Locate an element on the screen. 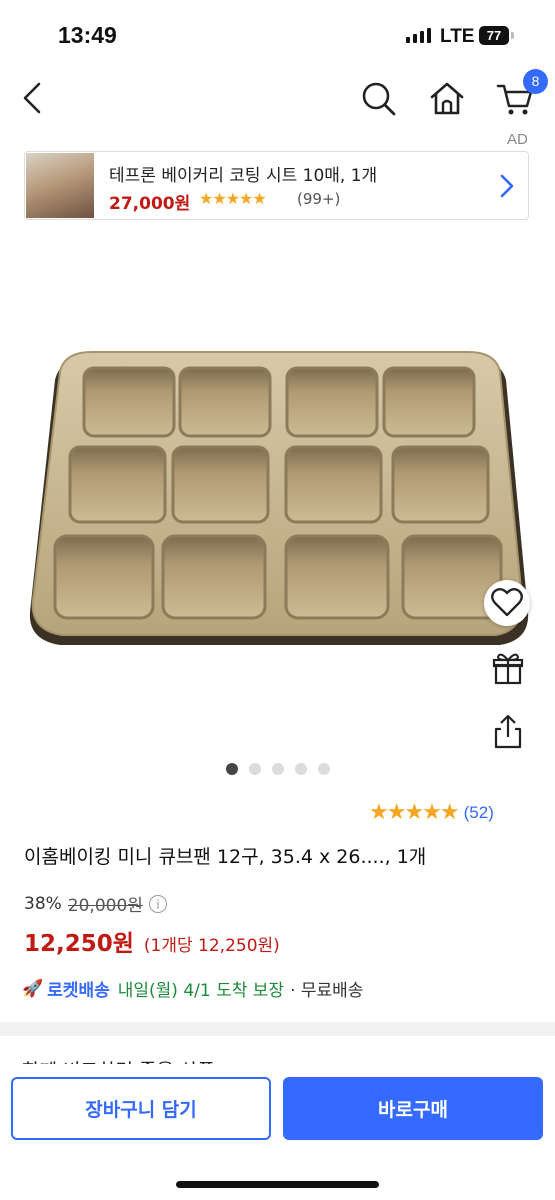 This screenshot has width=555, height=1200. review-count: (52) is located at coordinates (479, 813).